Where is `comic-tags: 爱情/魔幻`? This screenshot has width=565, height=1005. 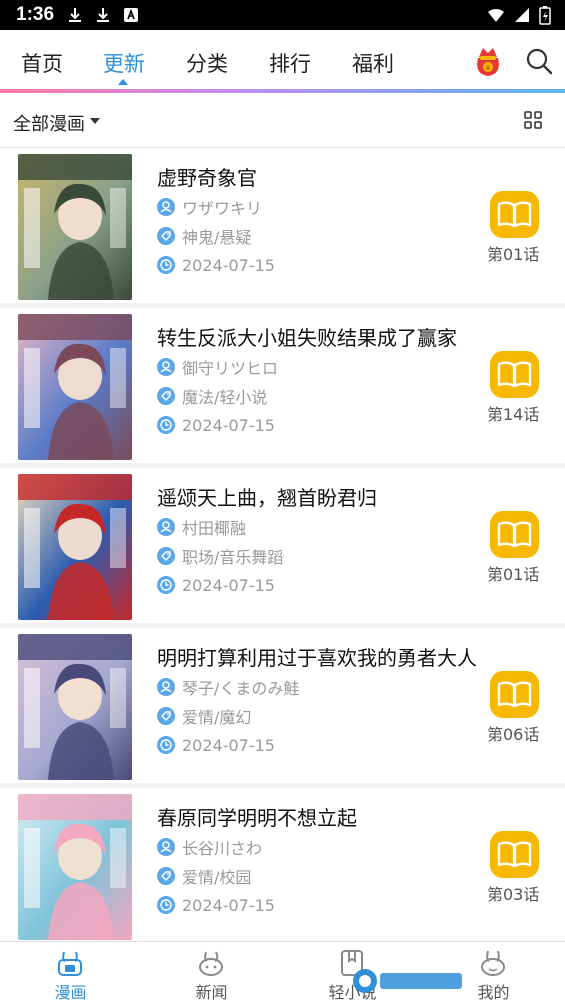
comic-tags: 爱情/魔幻 is located at coordinates (217, 717).